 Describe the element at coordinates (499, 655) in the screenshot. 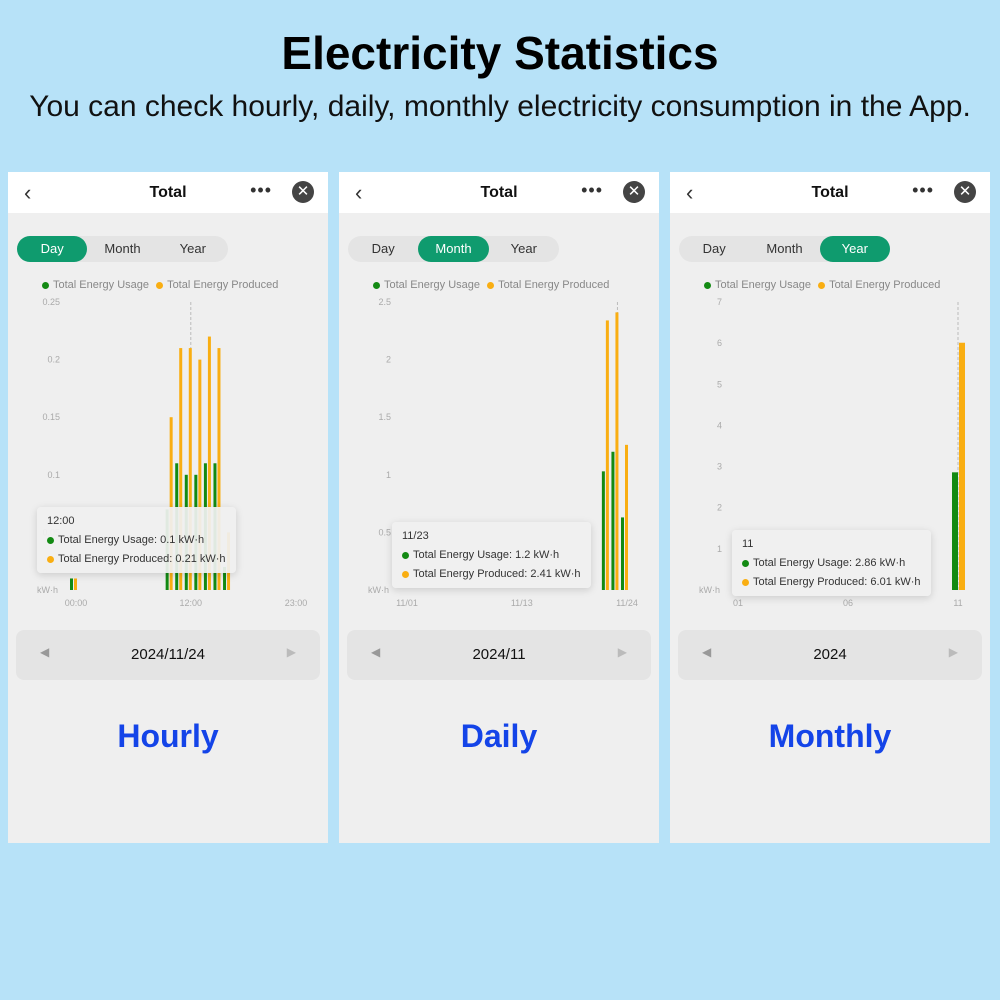

I see `date-navigator: ◀ 2024/11 ▶` at that location.